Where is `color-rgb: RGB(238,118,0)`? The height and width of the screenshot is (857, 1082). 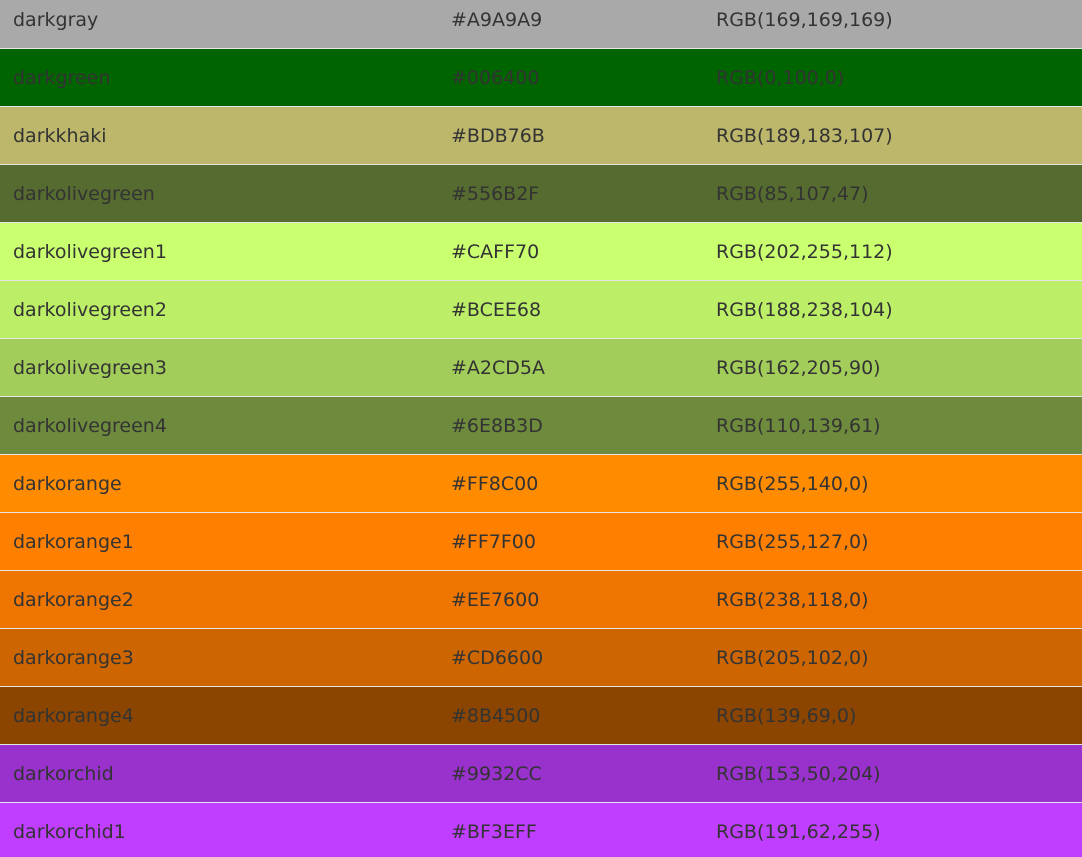 color-rgb: RGB(238,118,0) is located at coordinates (792, 599).